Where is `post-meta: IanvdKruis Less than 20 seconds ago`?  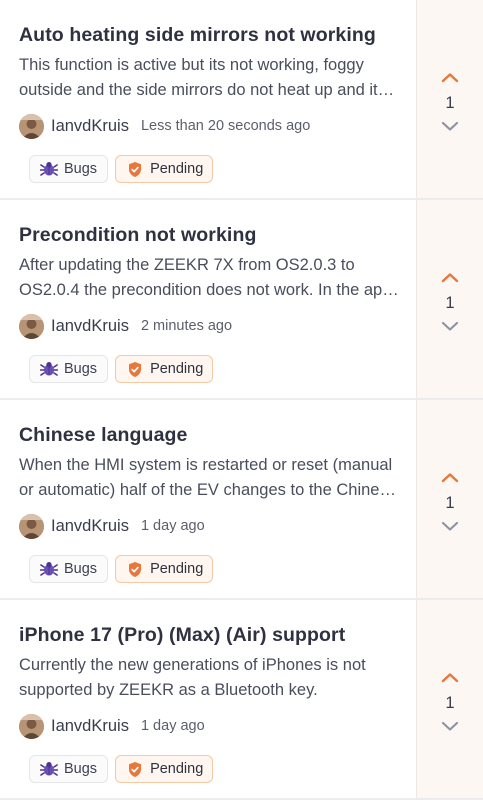 post-meta: IanvdKruis Less than 20 seconds ago is located at coordinates (209, 126).